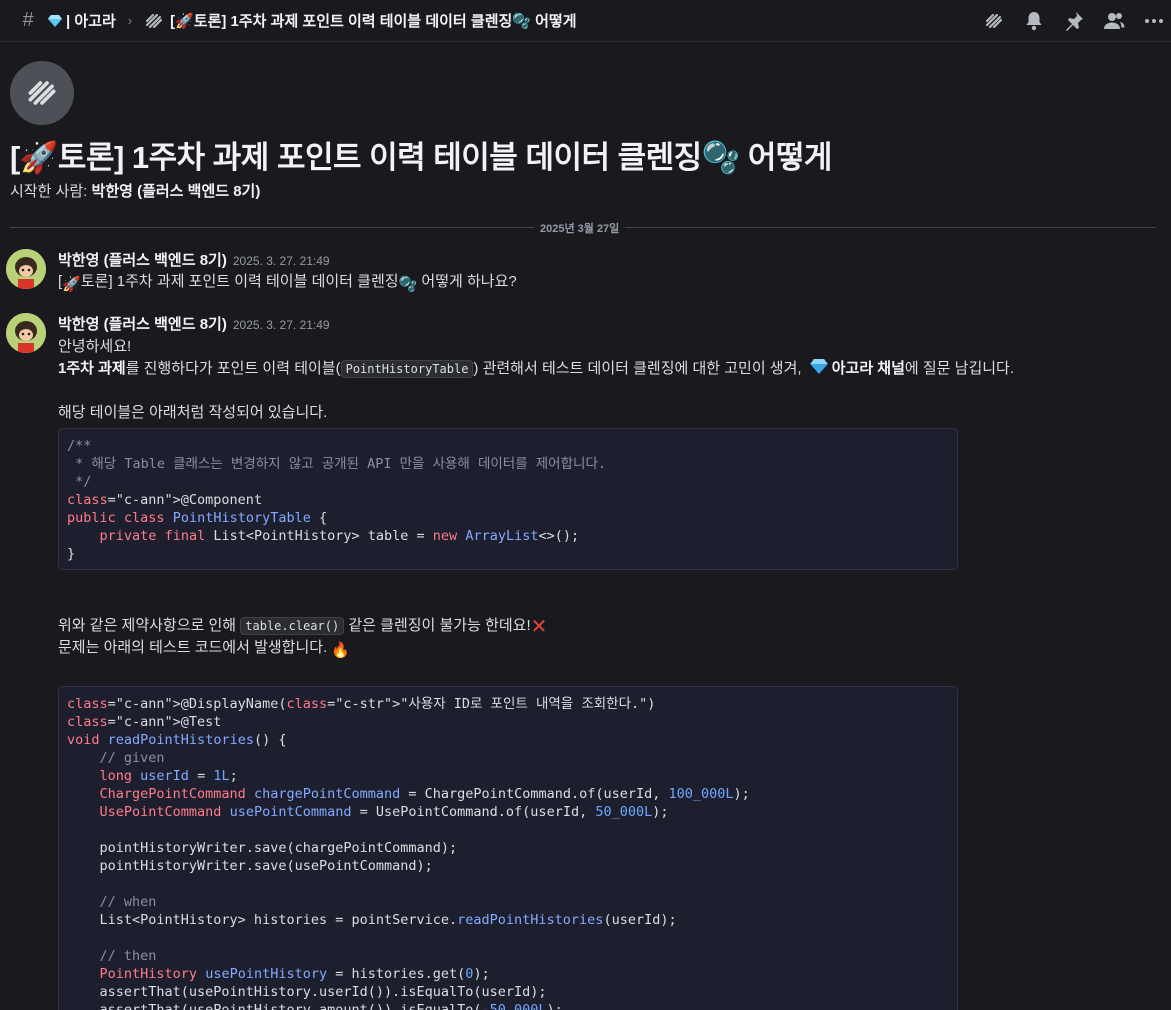  I want to click on message-text: 토론] 1주차 과제 포인트 이력 테이블 데이터 클렌징, so click(239, 281).